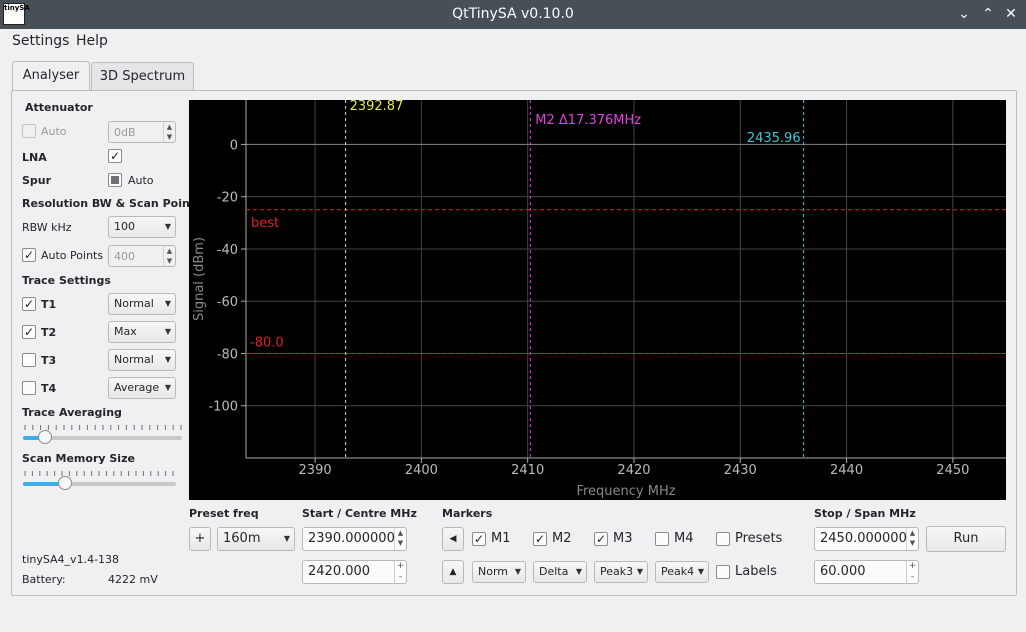  What do you see at coordinates (723, 572) in the screenshot?
I see `labels-checkbox` at bounding box center [723, 572].